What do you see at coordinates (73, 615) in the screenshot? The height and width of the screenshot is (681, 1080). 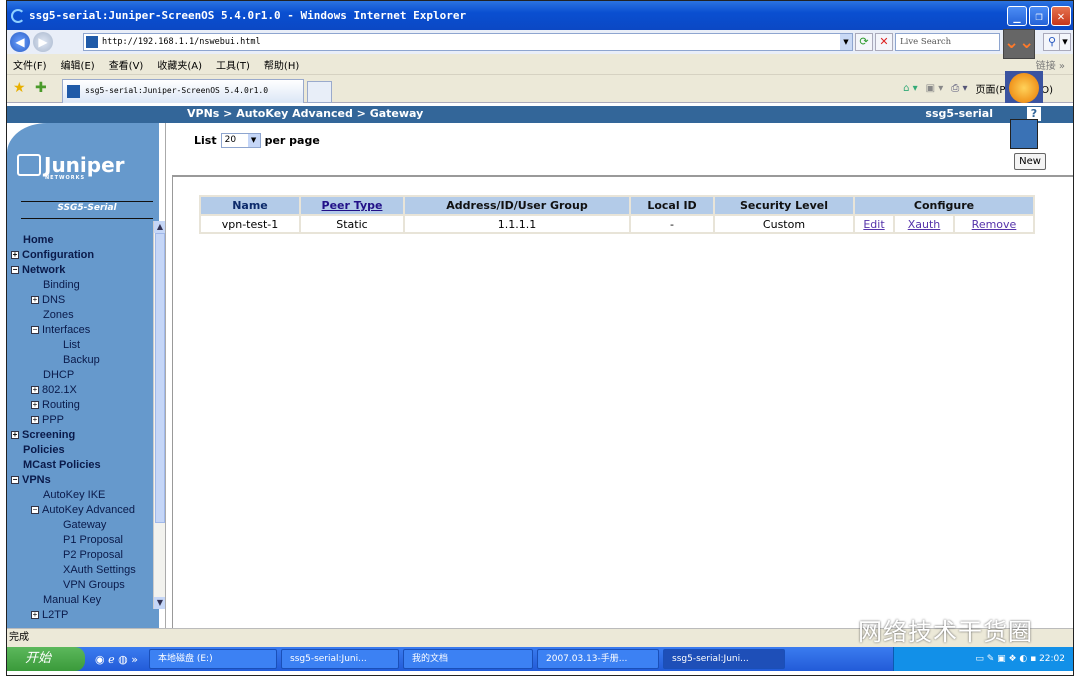 I see `sidebar-item-l2tp: + L2TP` at bounding box center [73, 615].